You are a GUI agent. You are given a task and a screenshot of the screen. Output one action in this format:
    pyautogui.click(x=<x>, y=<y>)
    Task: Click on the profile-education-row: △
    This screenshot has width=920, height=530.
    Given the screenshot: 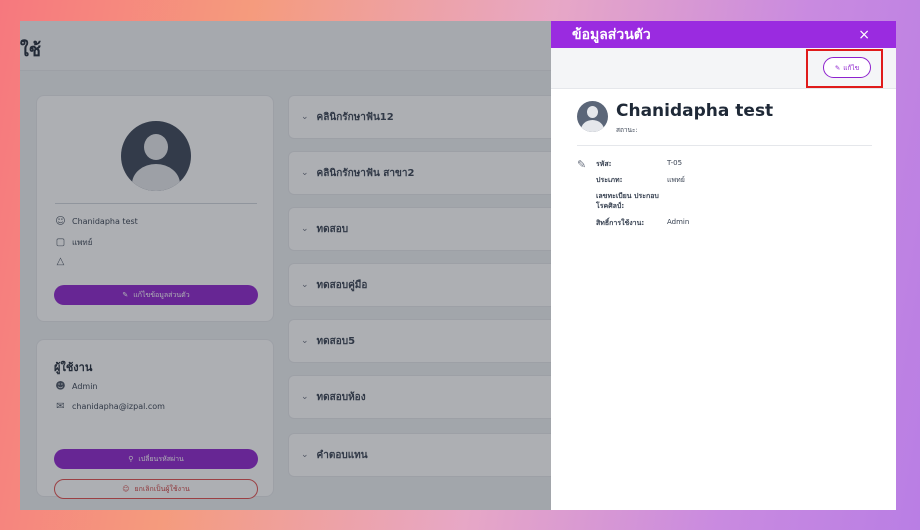 What is the action you would take?
    pyautogui.click(x=60, y=261)
    